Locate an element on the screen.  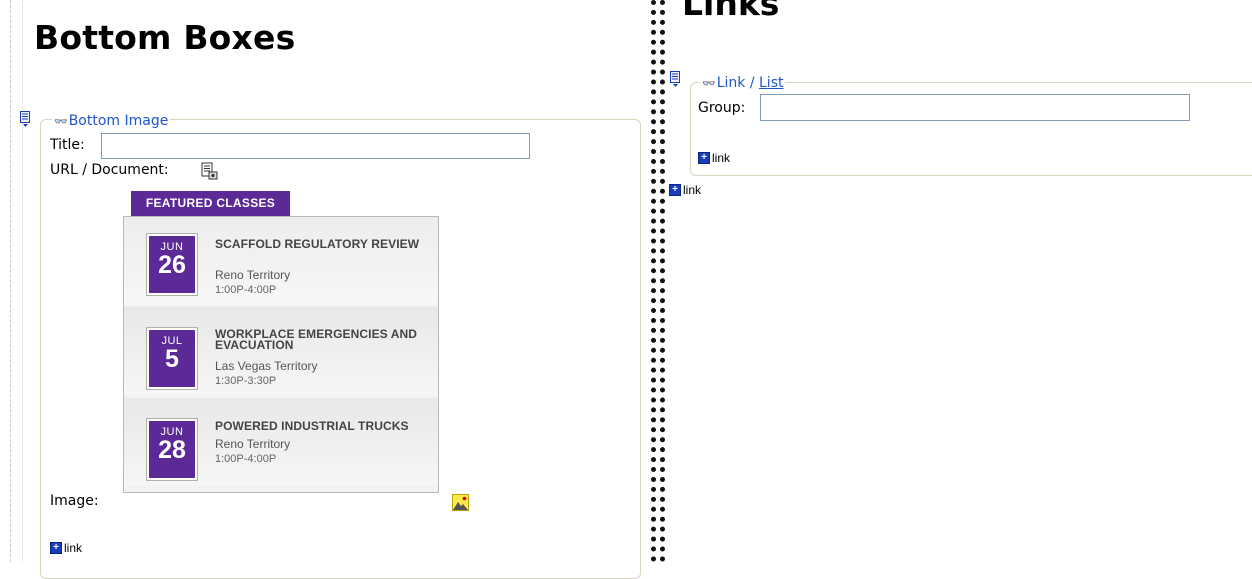
group-label: Group: is located at coordinates (722, 108).